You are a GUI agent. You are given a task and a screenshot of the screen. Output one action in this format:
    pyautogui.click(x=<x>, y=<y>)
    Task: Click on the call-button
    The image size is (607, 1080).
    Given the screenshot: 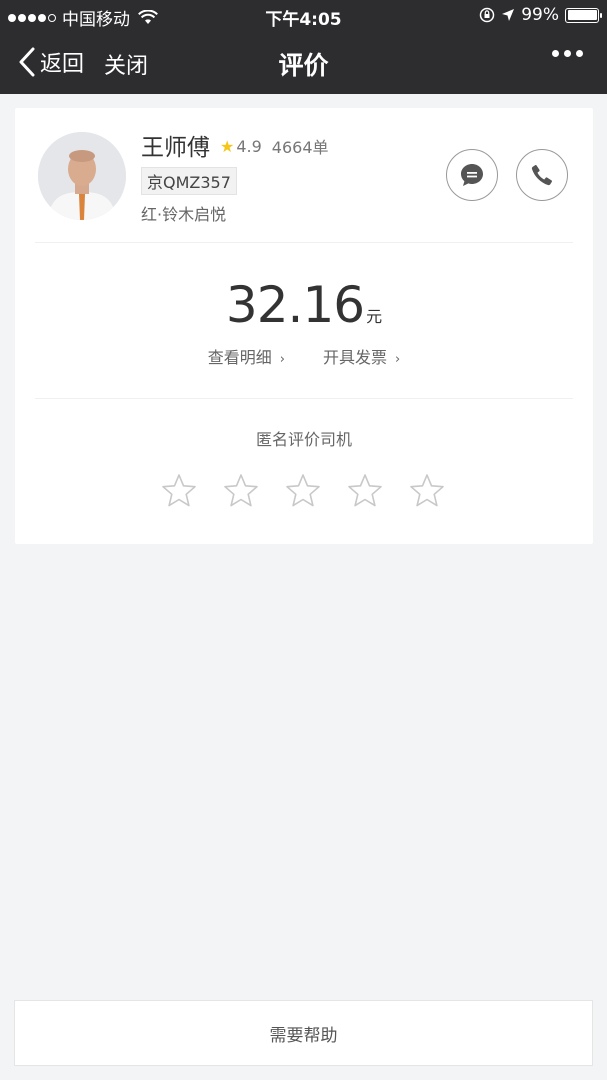 What is the action you would take?
    pyautogui.click(x=542, y=175)
    